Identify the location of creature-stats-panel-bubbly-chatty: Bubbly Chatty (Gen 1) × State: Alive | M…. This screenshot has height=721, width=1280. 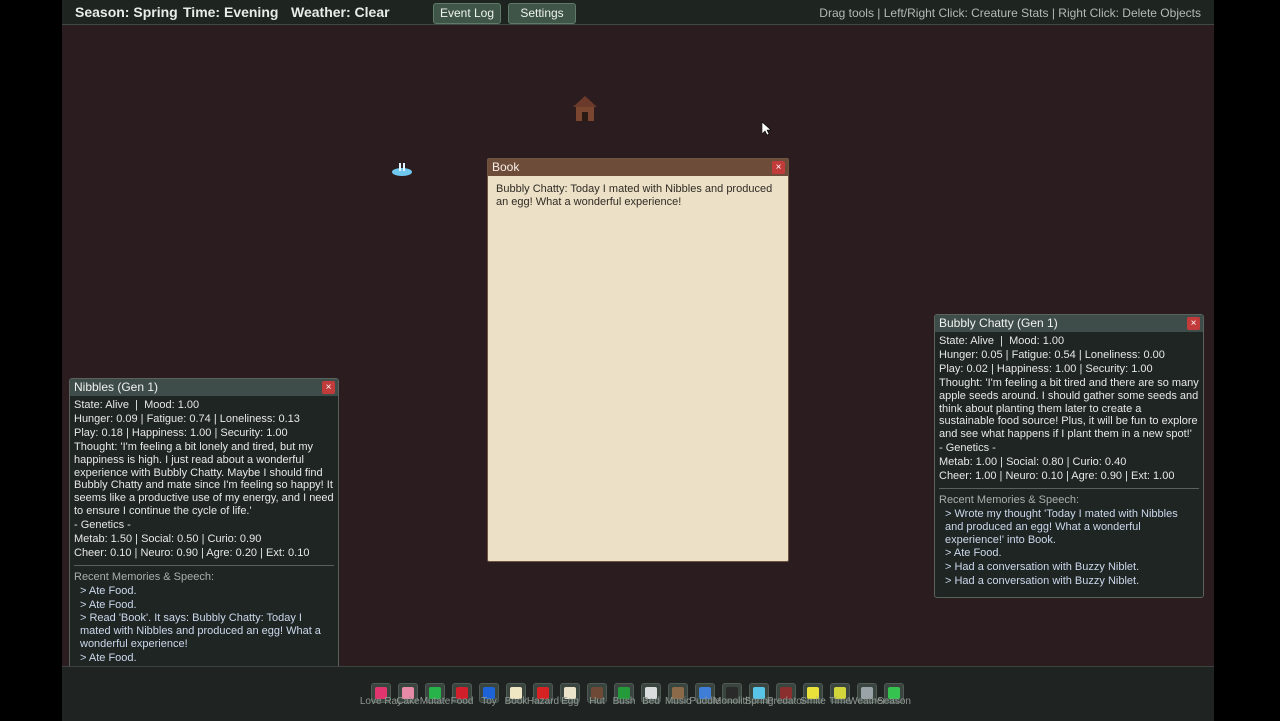
(1069, 456).